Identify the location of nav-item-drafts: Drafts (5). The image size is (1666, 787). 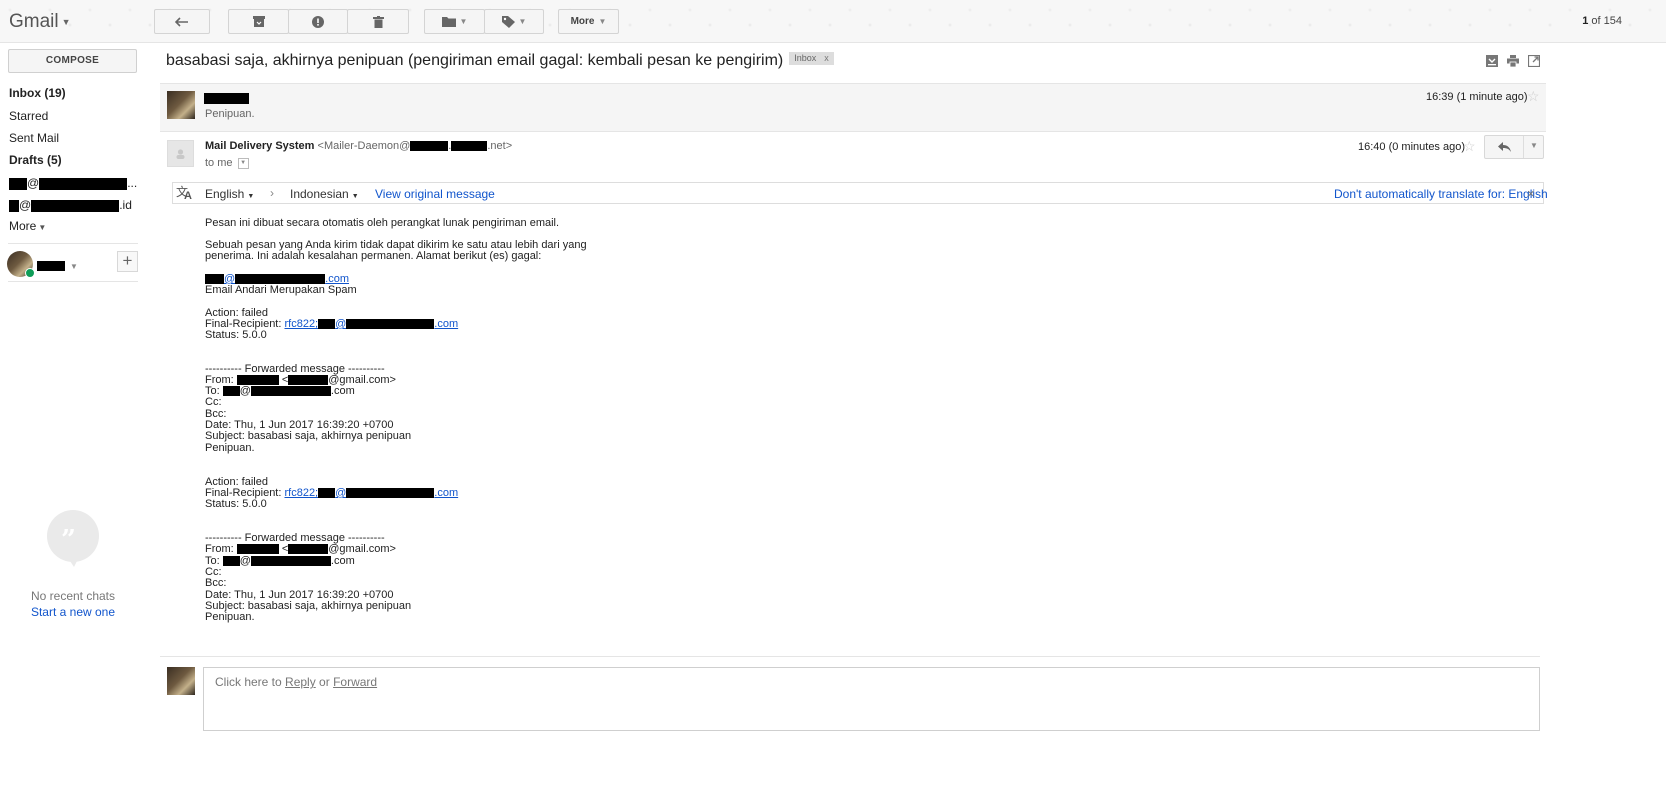
(35, 160).